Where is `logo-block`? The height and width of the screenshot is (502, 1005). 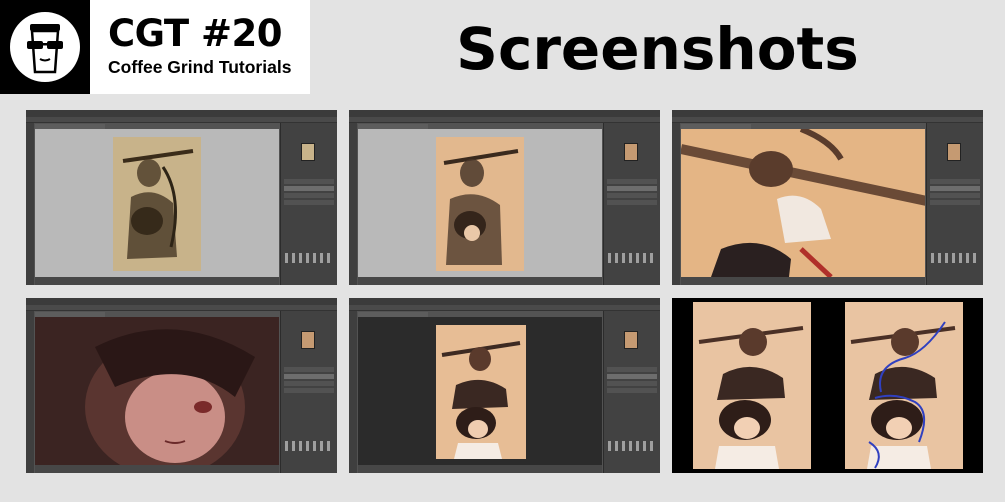 logo-block is located at coordinates (45, 47).